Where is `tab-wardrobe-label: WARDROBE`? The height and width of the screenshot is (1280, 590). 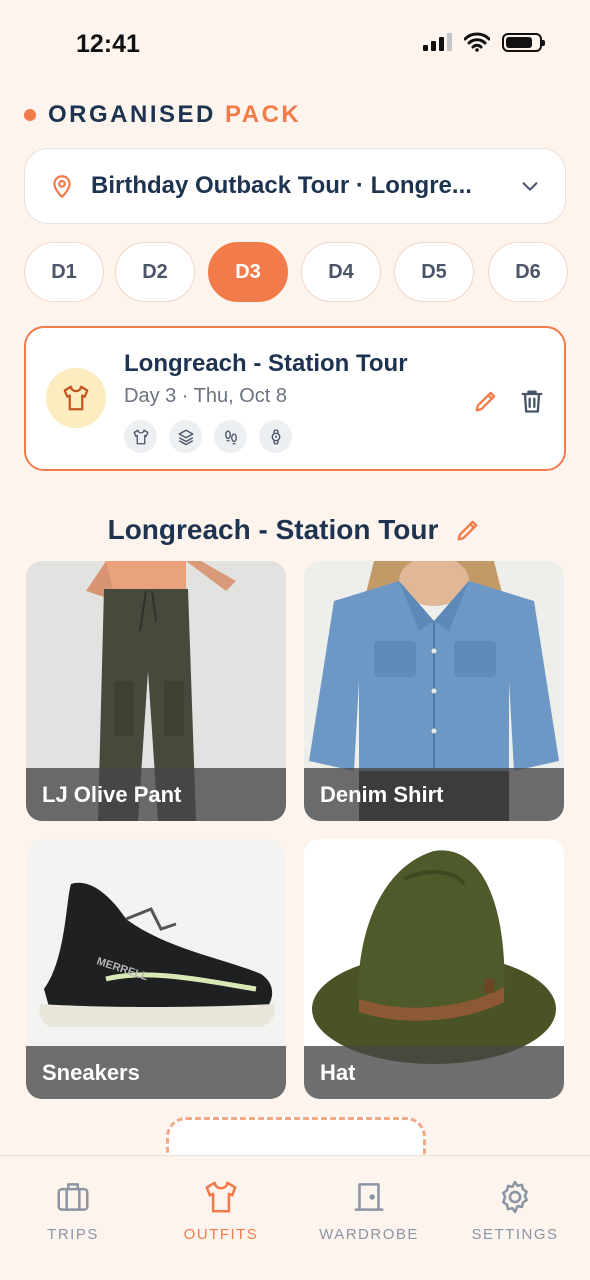
tab-wardrobe-label: WARDROBE is located at coordinates (369, 1234).